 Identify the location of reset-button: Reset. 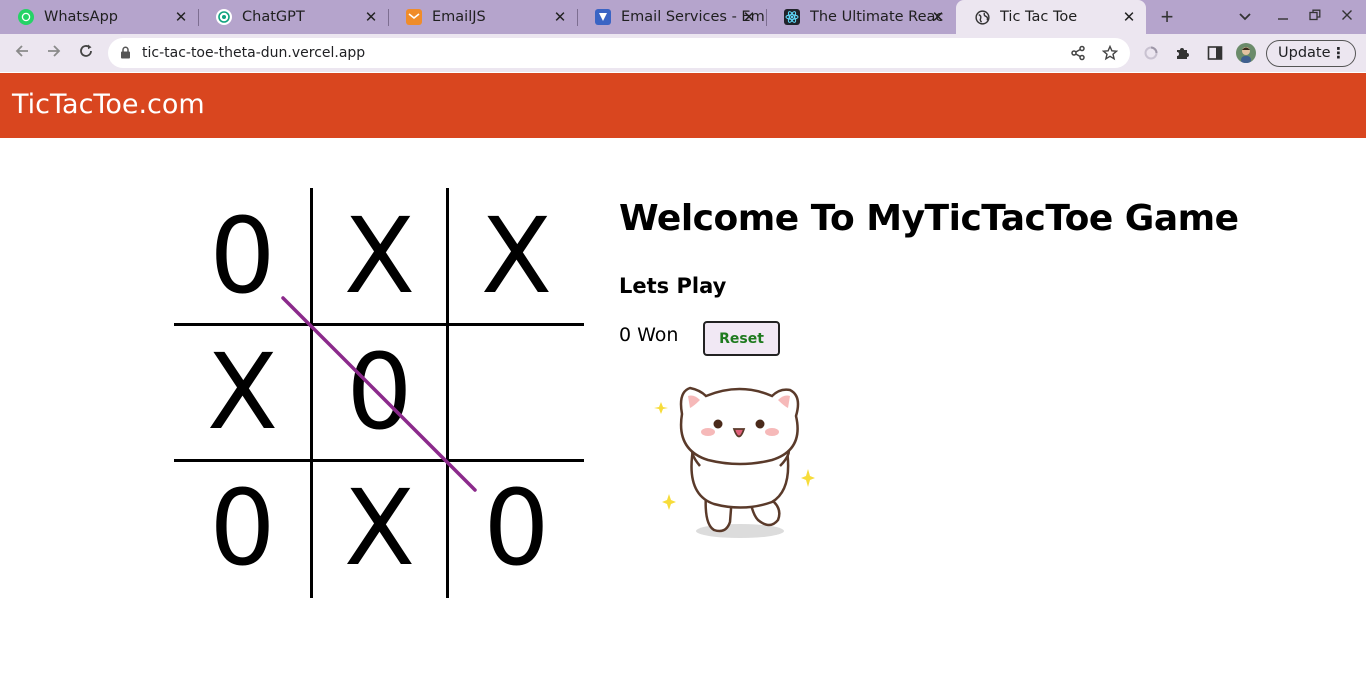
(741, 338).